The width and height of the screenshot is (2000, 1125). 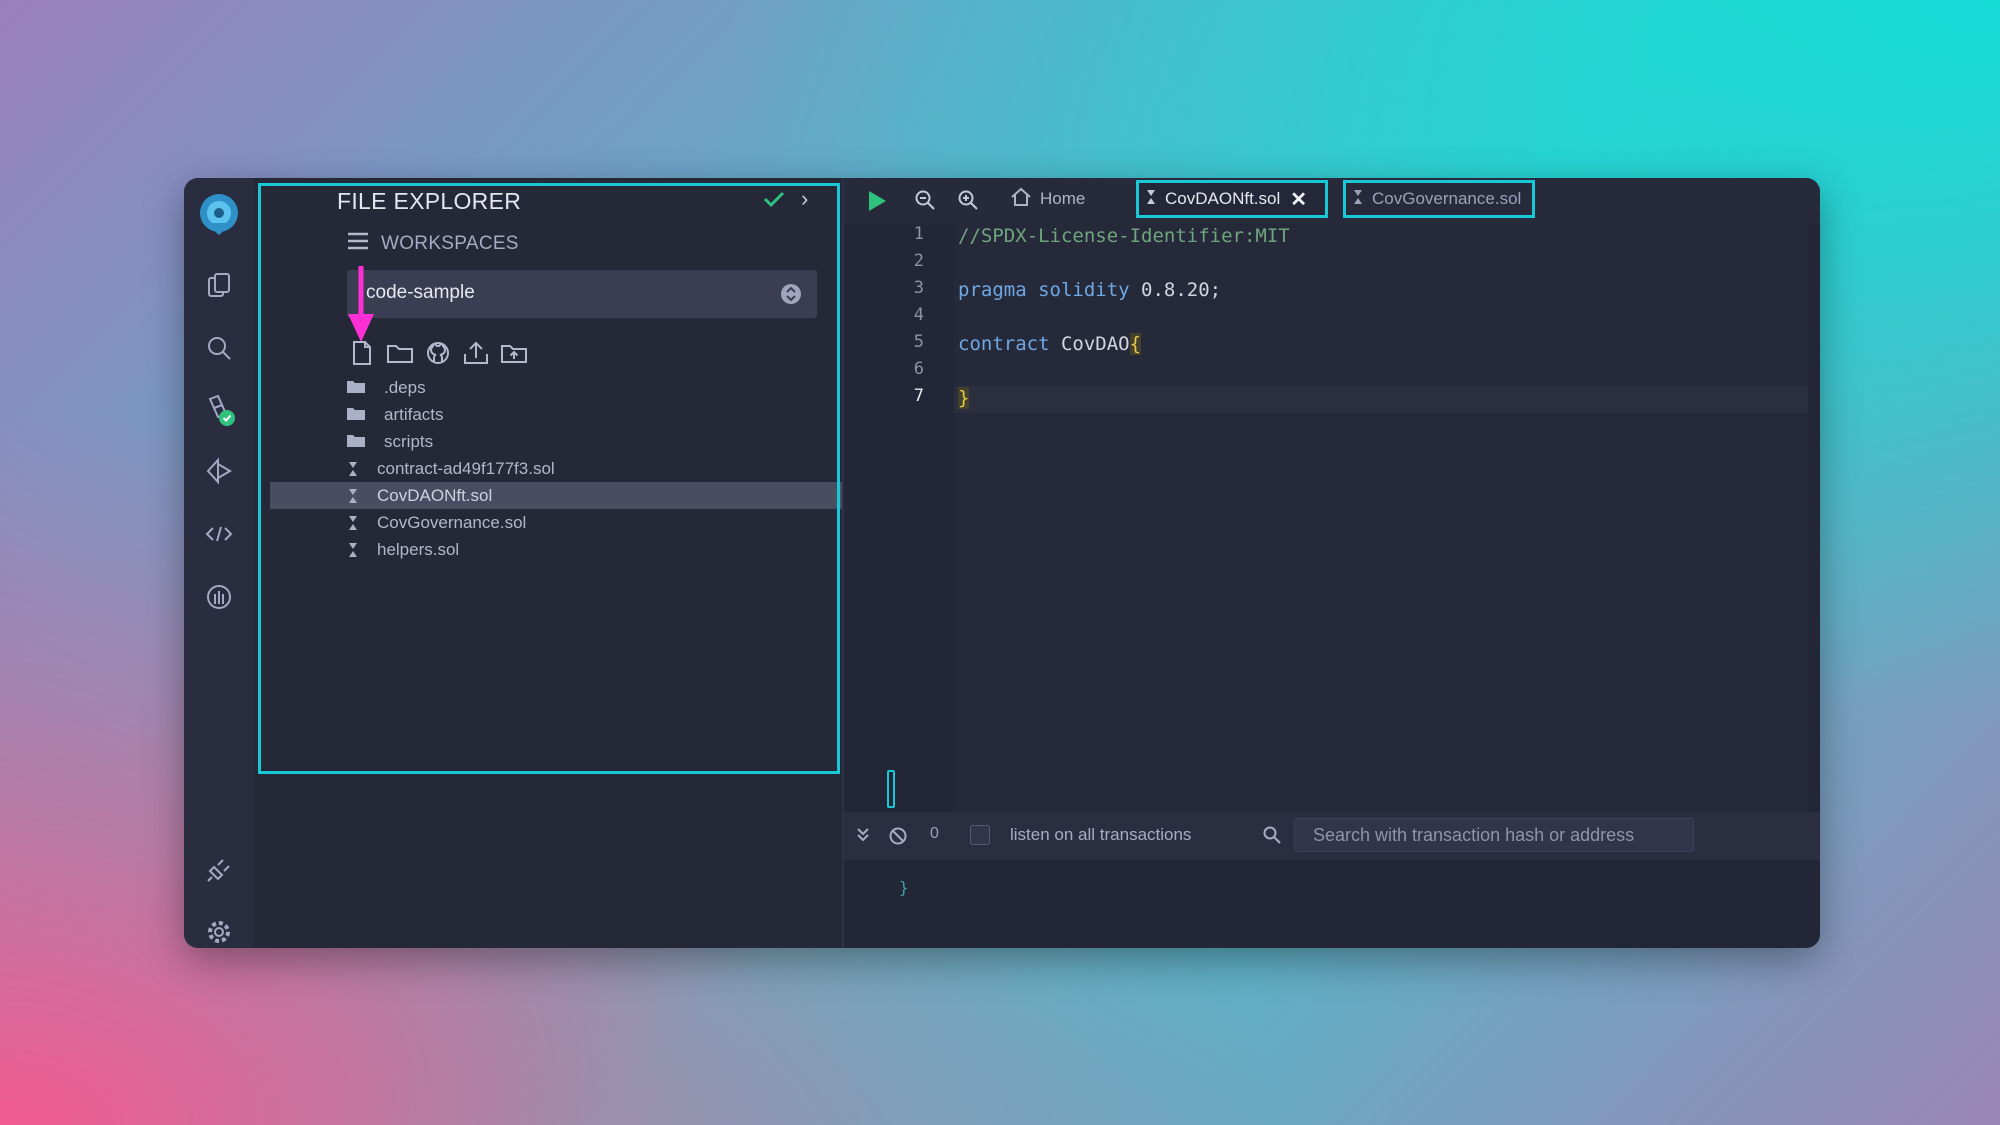 I want to click on tab-label: CovGovernance.sol, so click(x=1447, y=198).